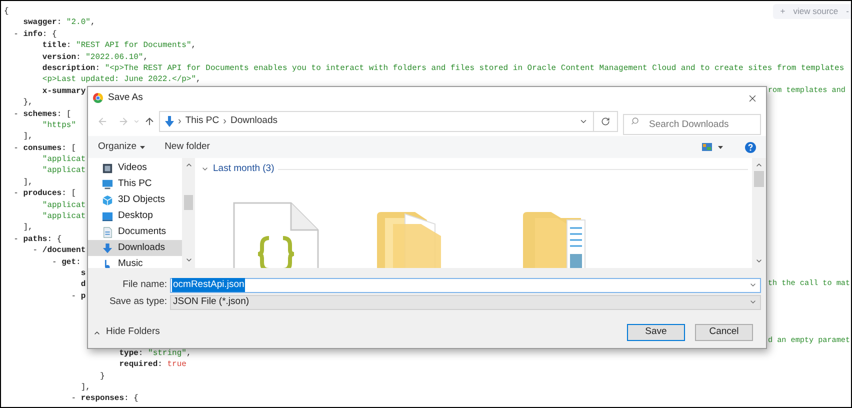 This screenshot has width=852, height=408. Describe the element at coordinates (155, 353) in the screenshot. I see `code-line: type: "string",` at that location.